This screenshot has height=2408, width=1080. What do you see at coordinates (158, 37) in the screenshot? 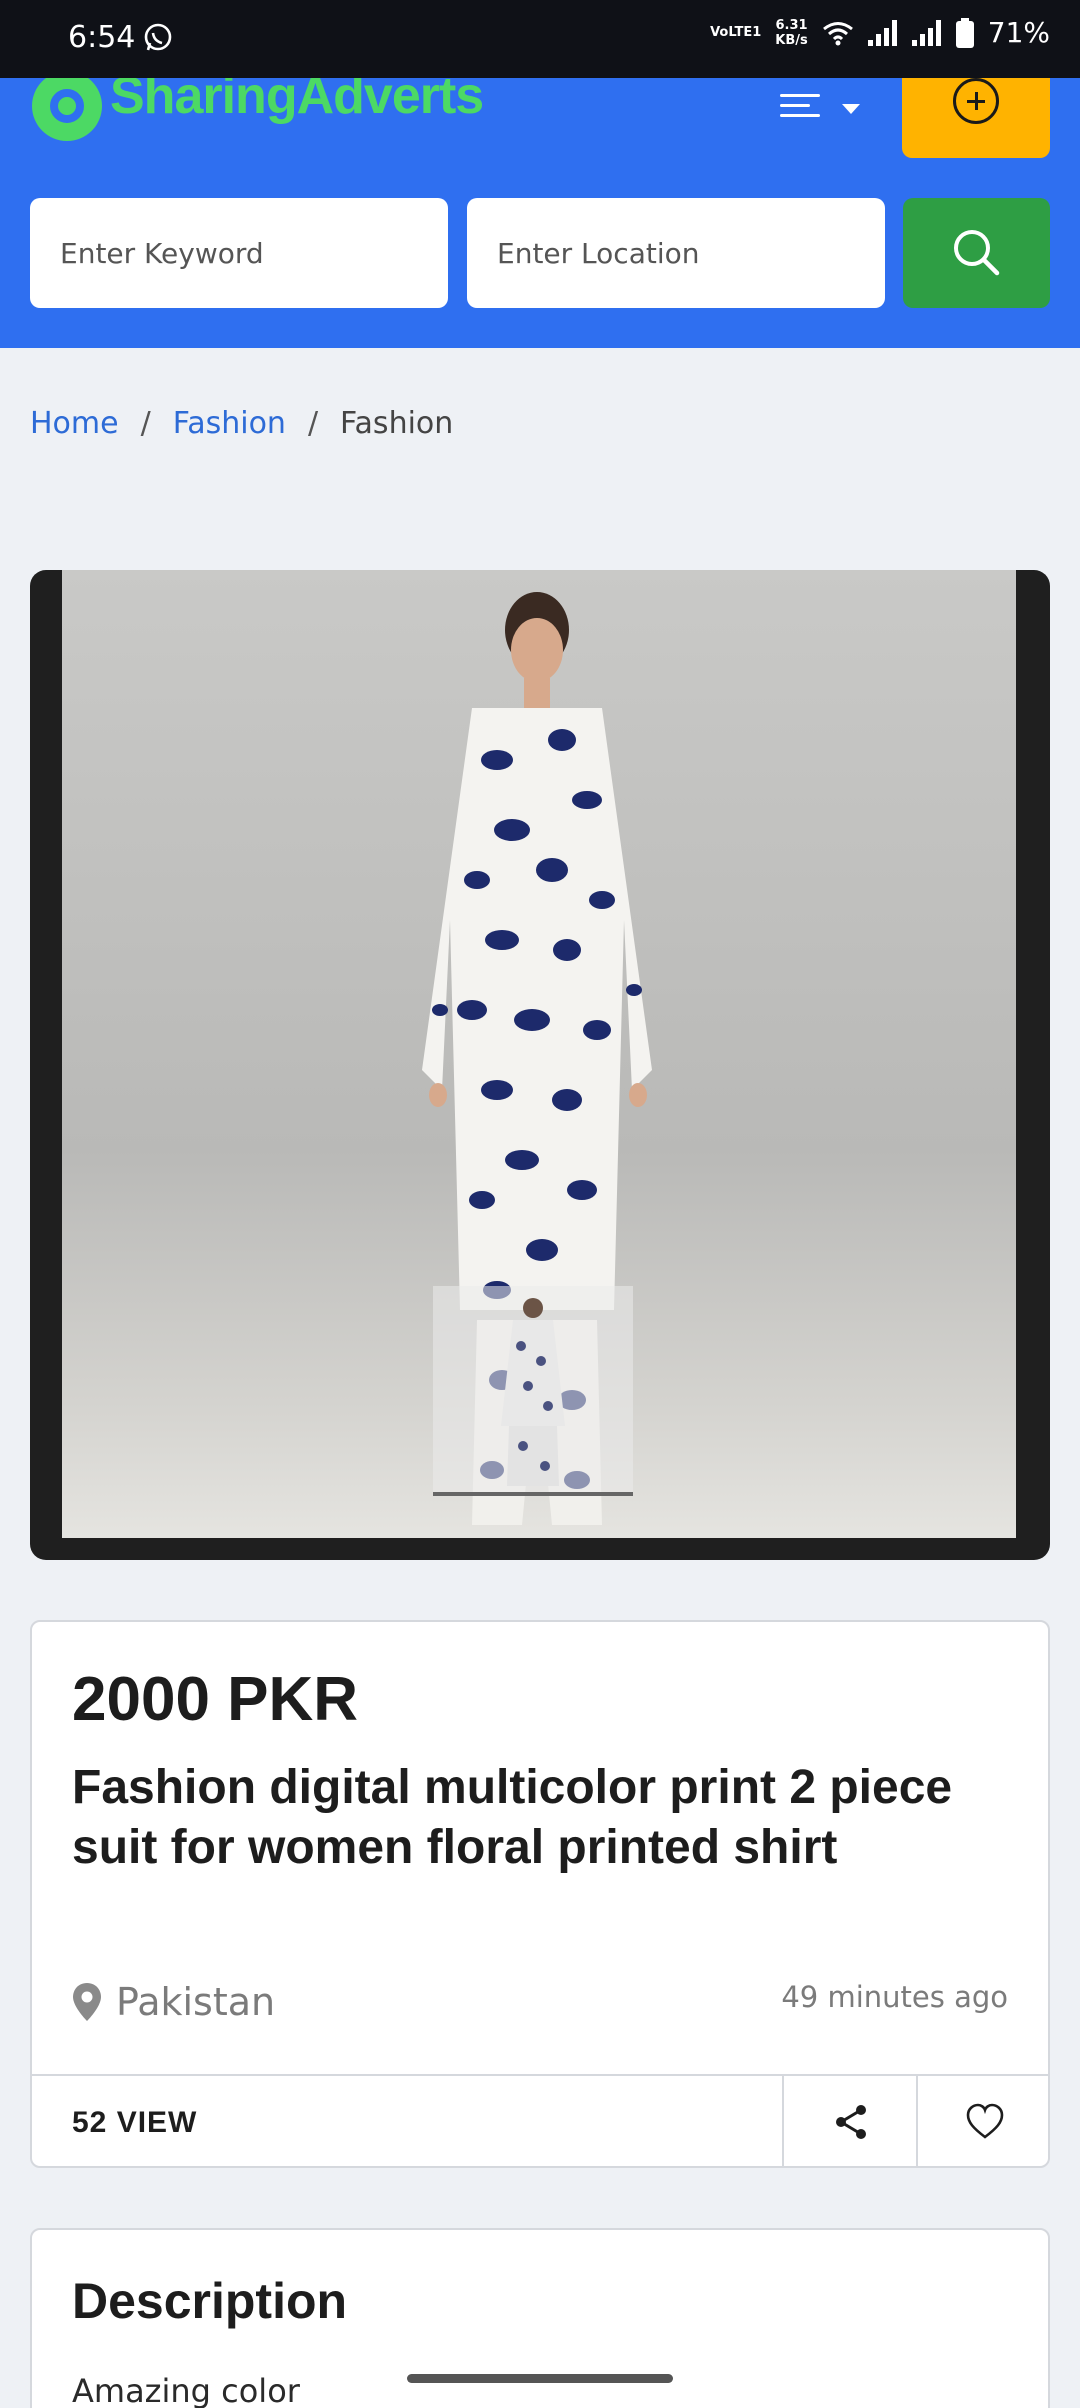
I see `whatsapp-icon` at bounding box center [158, 37].